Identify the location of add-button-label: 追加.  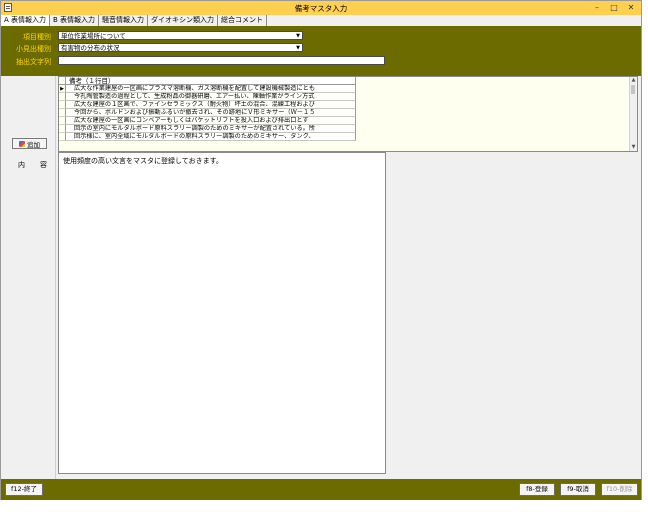
(33, 144).